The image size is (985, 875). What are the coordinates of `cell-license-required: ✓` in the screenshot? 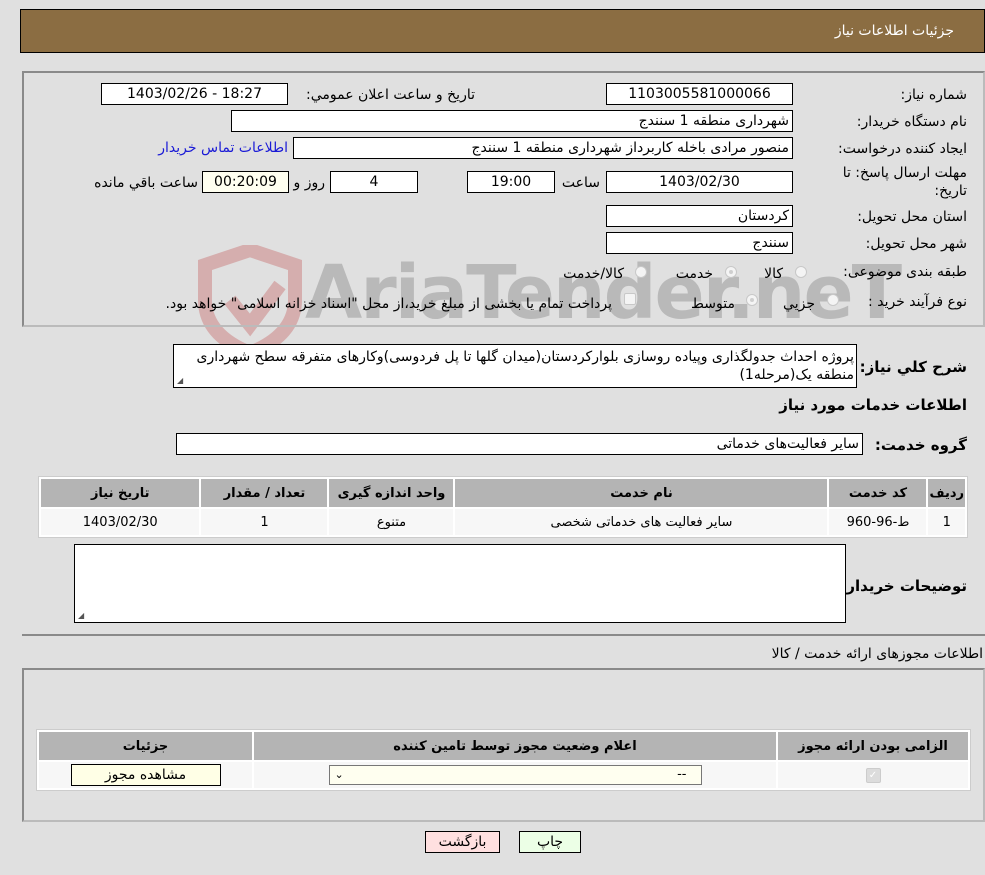 It's located at (873, 775).